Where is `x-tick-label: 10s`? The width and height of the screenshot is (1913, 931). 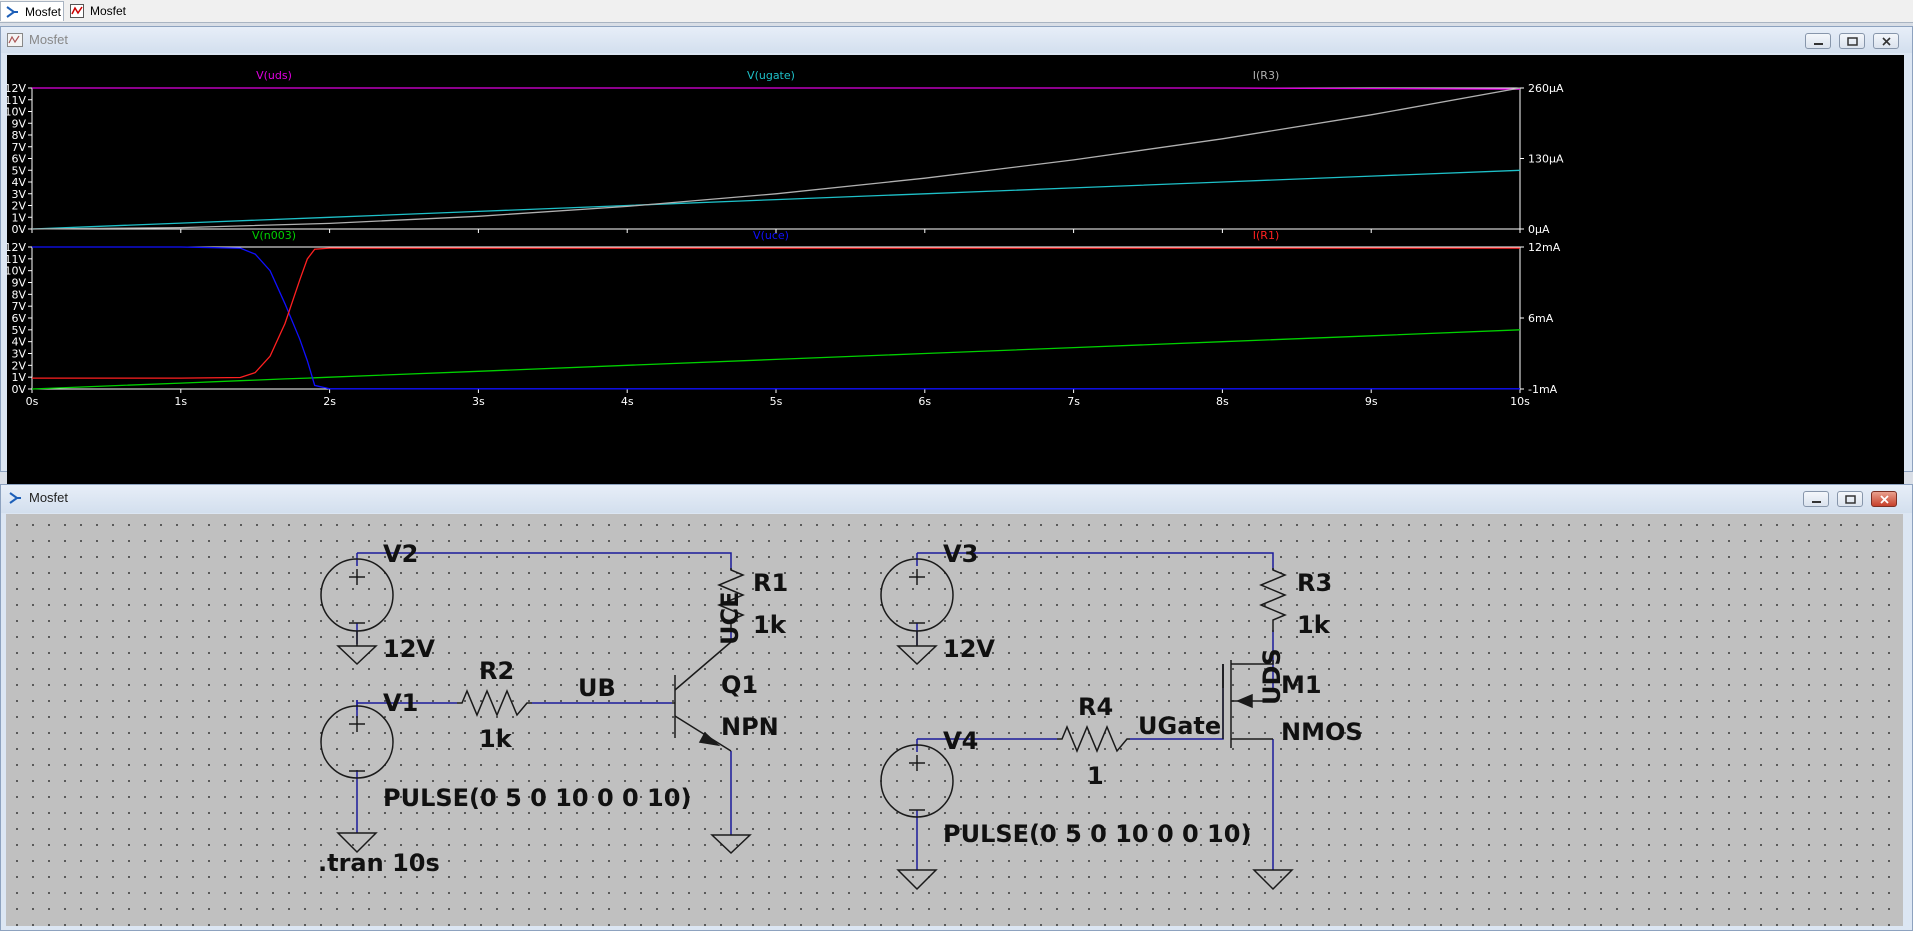 x-tick-label: 10s is located at coordinates (1520, 401).